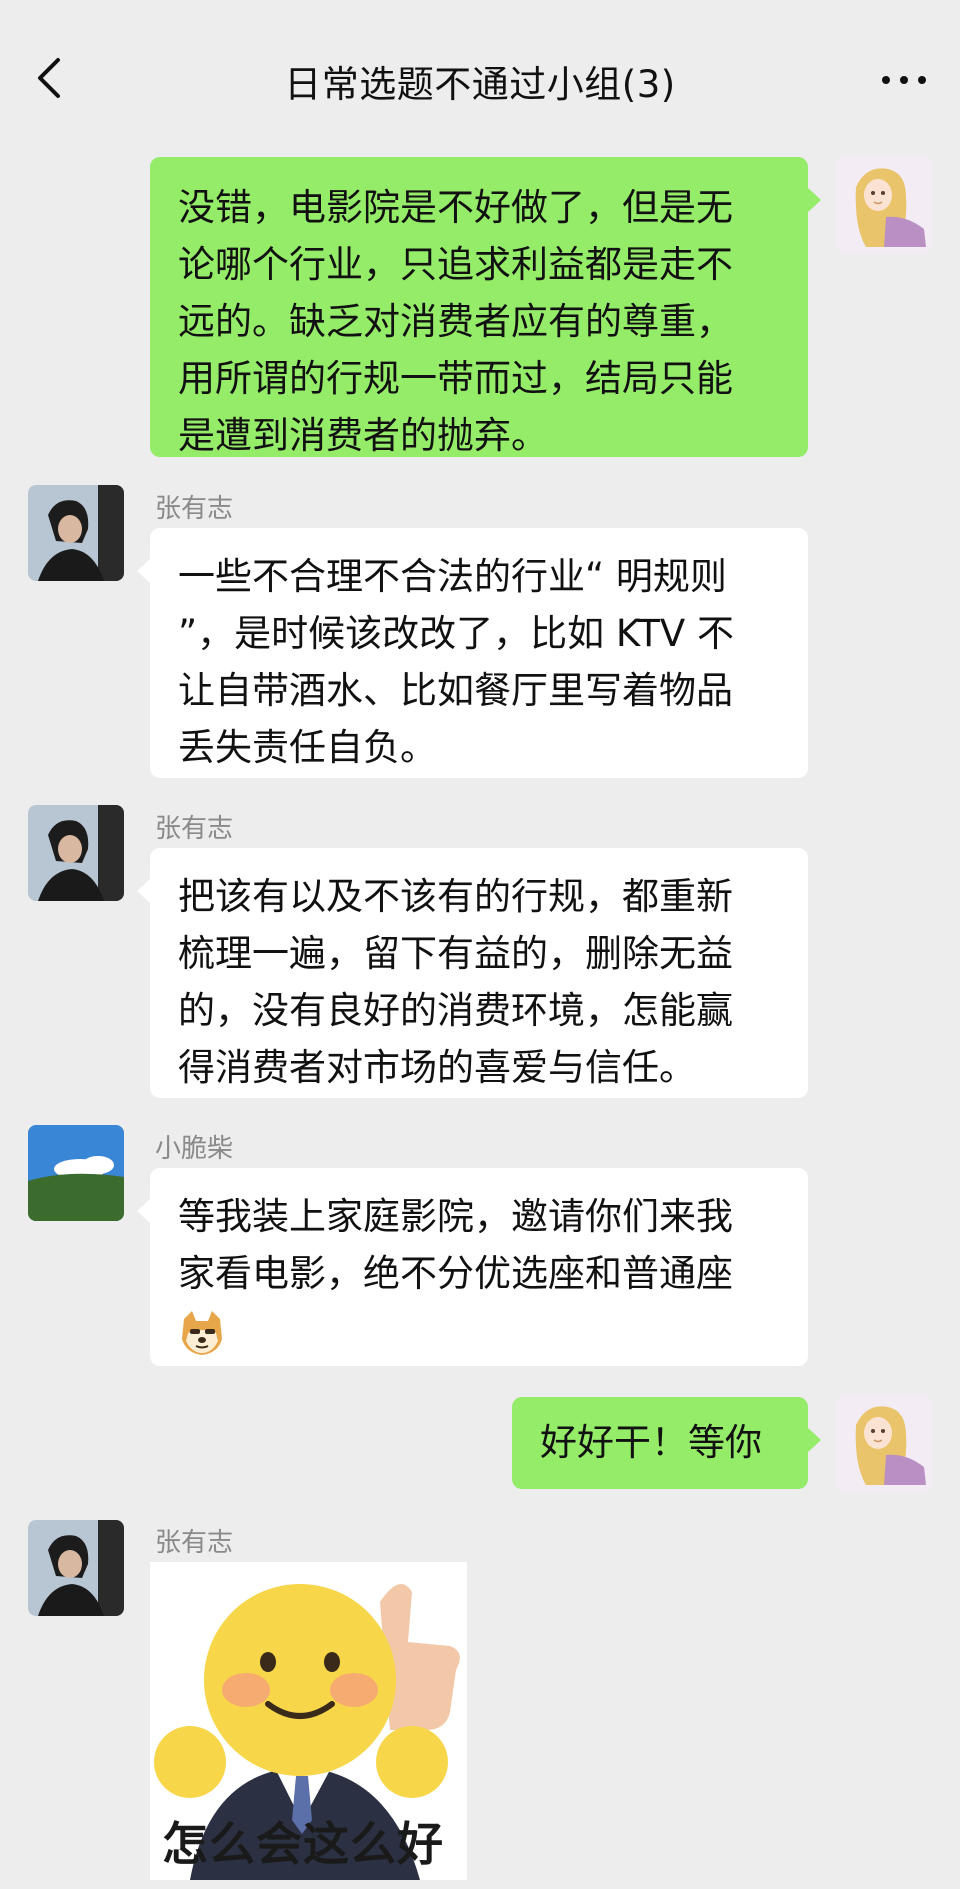  What do you see at coordinates (194, 1149) in the screenshot?
I see `sender-name: 小脆柴` at bounding box center [194, 1149].